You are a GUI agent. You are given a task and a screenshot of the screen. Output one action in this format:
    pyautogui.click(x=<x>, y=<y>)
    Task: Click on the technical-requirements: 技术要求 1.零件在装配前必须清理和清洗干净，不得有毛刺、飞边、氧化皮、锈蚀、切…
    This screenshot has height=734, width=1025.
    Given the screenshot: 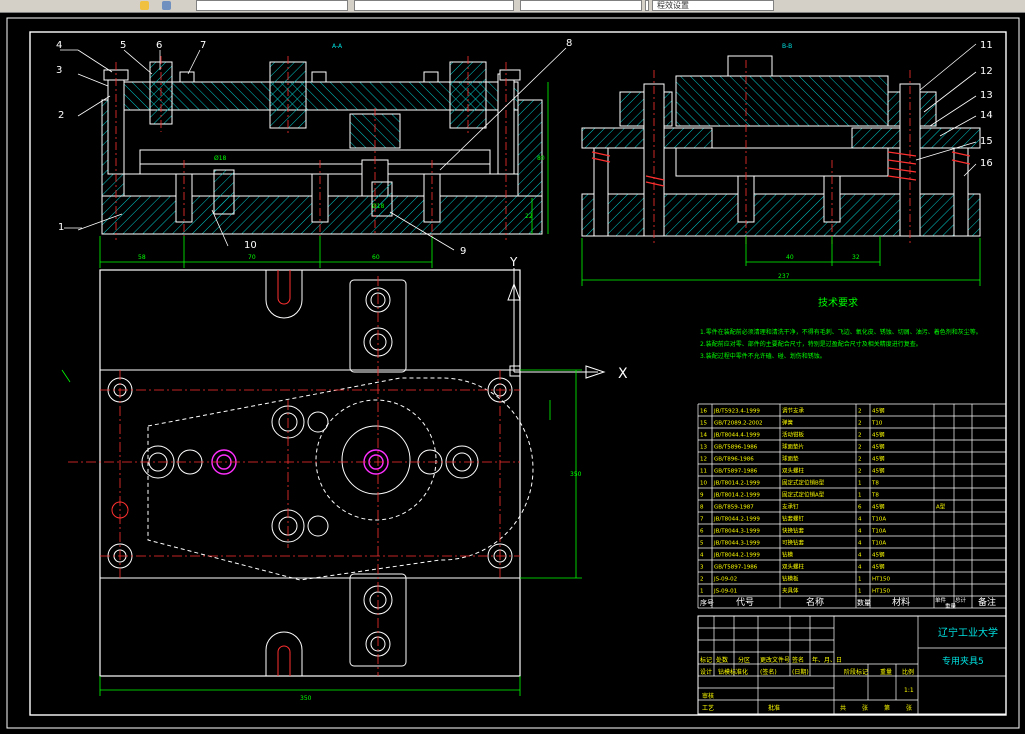 What is the action you would take?
    pyautogui.click(x=841, y=328)
    